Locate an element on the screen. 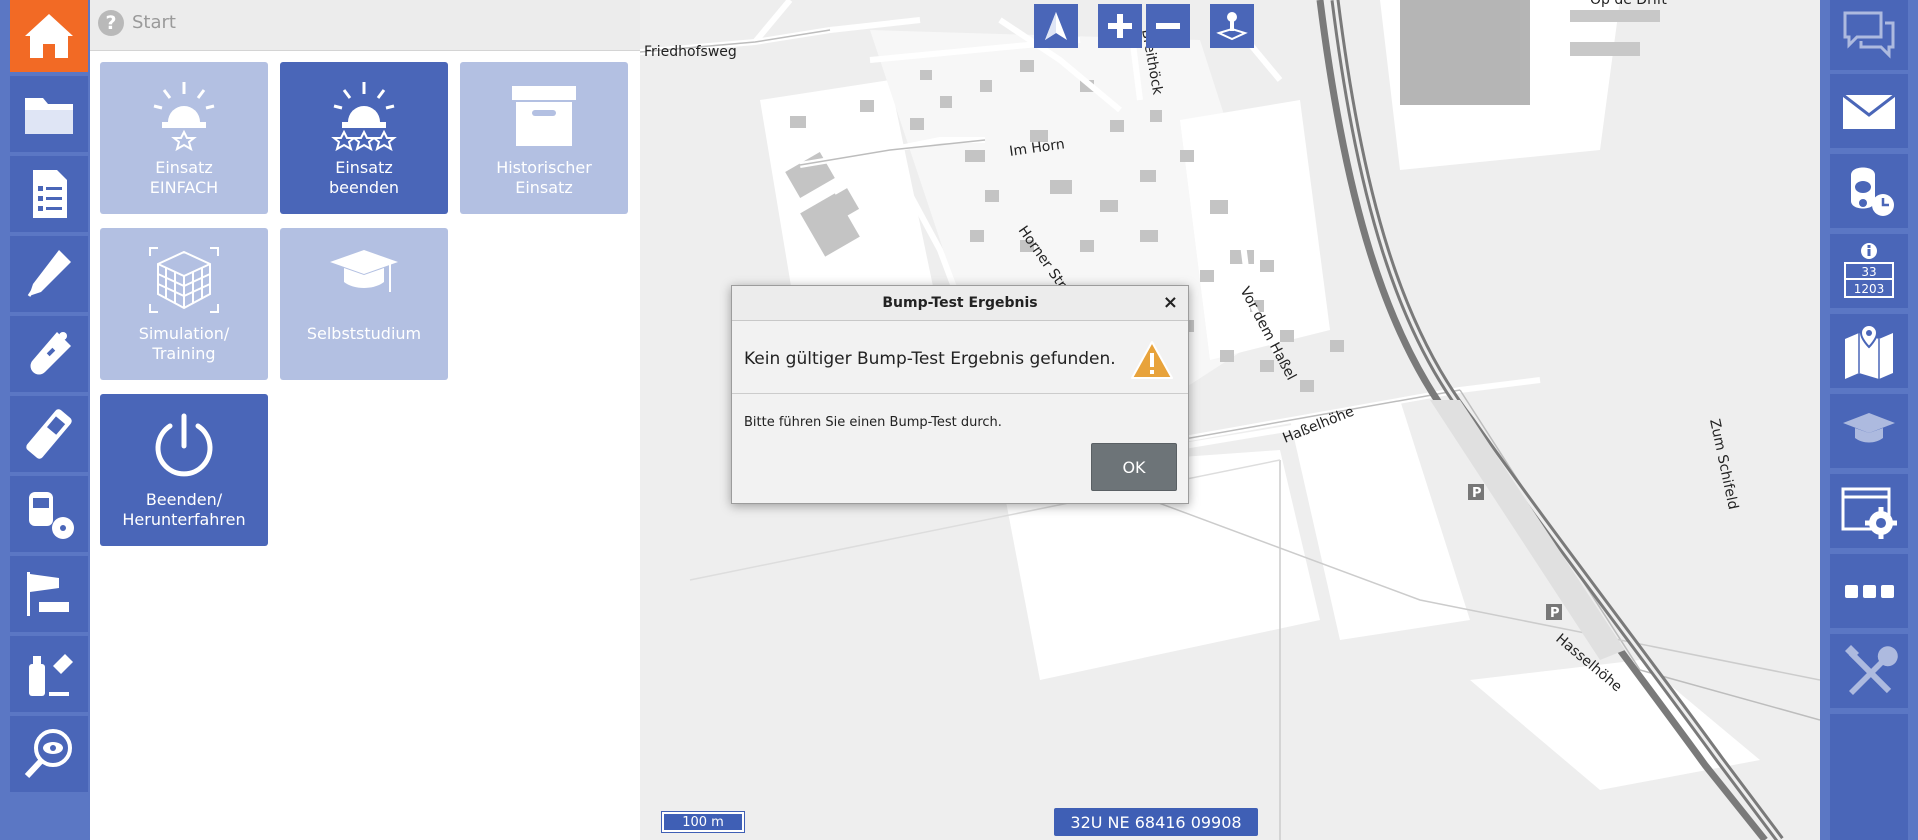 Image resolution: width=1918 pixels, height=840 pixels. map-scale: 100 m is located at coordinates (703, 822).